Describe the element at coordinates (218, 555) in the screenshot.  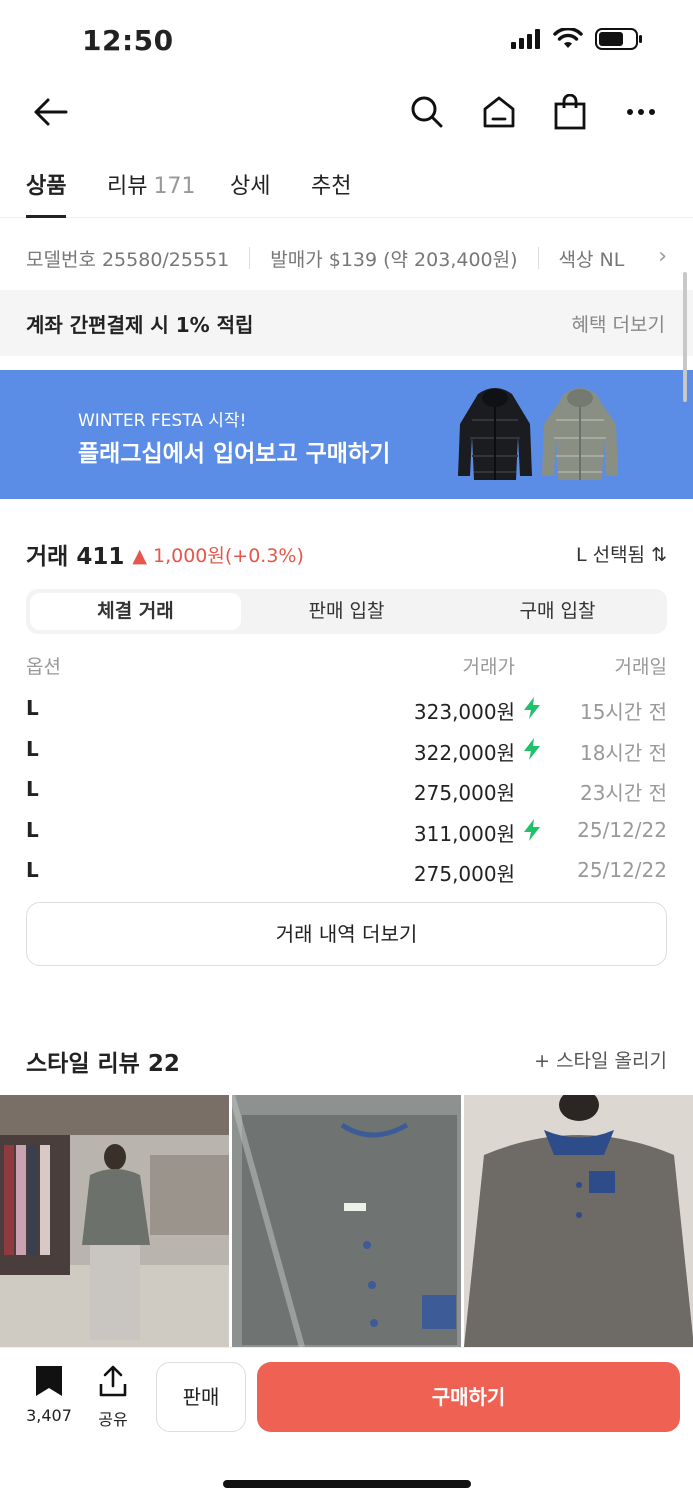
I see `price-change: ▲ 1,000원(+0.3%)` at that location.